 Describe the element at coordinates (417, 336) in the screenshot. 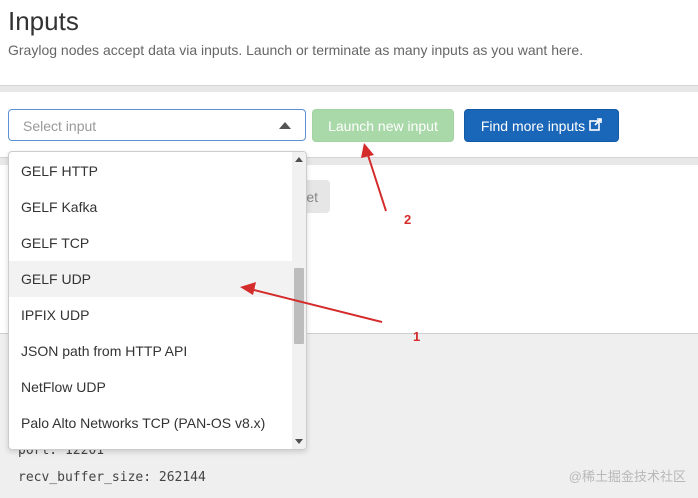

I see `annotation-label-1: 1` at that location.